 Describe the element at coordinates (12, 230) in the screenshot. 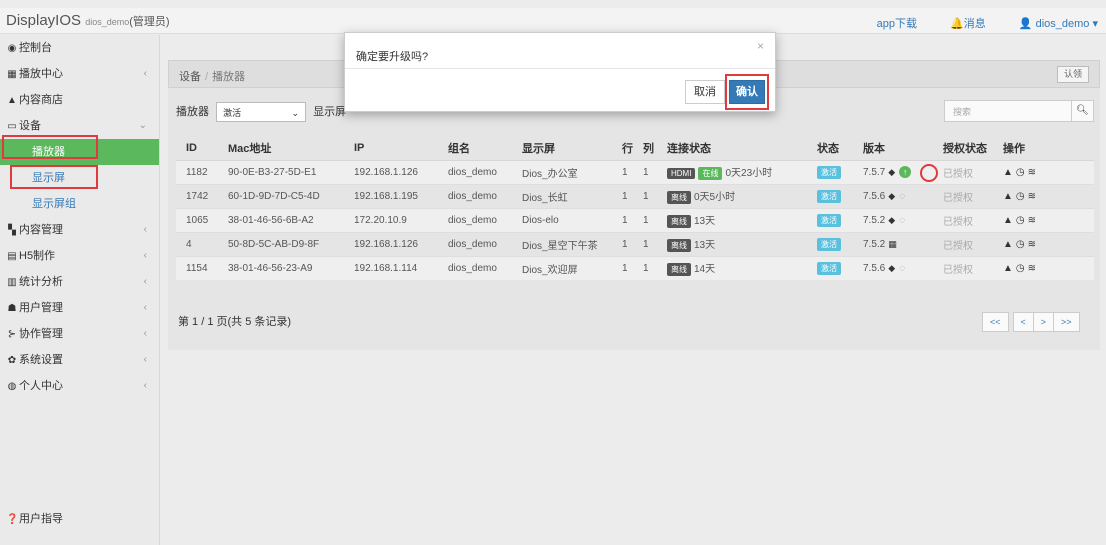

I see `content-icon: ▚` at that location.